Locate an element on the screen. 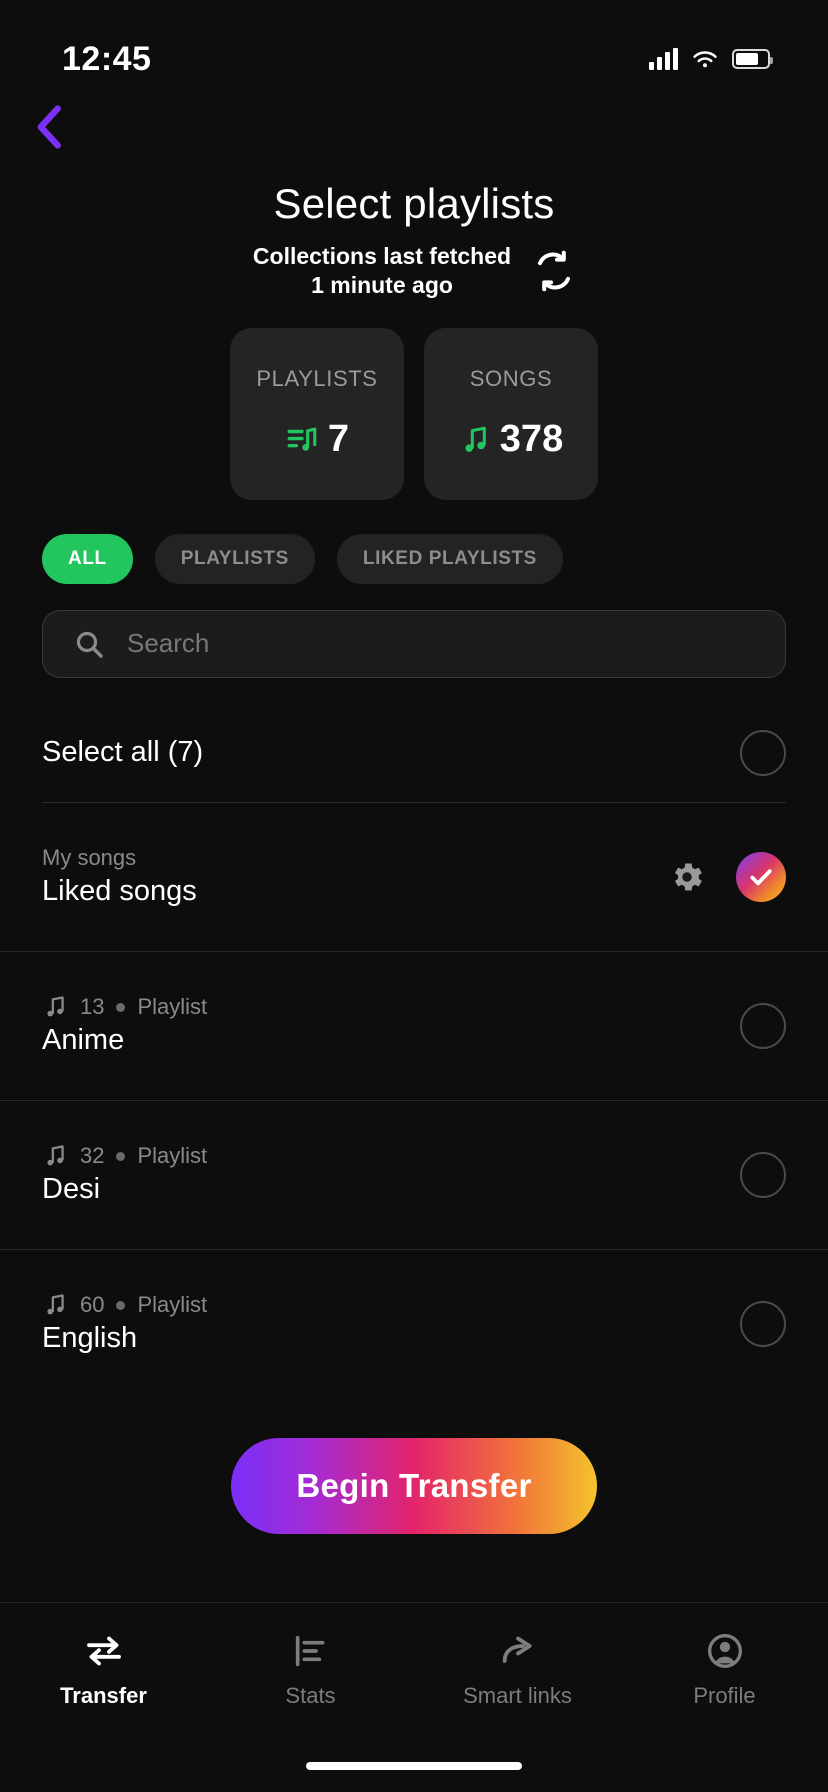 The height and width of the screenshot is (1792, 828). begin-transfer-button: Begin Transfer is located at coordinates (414, 1486).